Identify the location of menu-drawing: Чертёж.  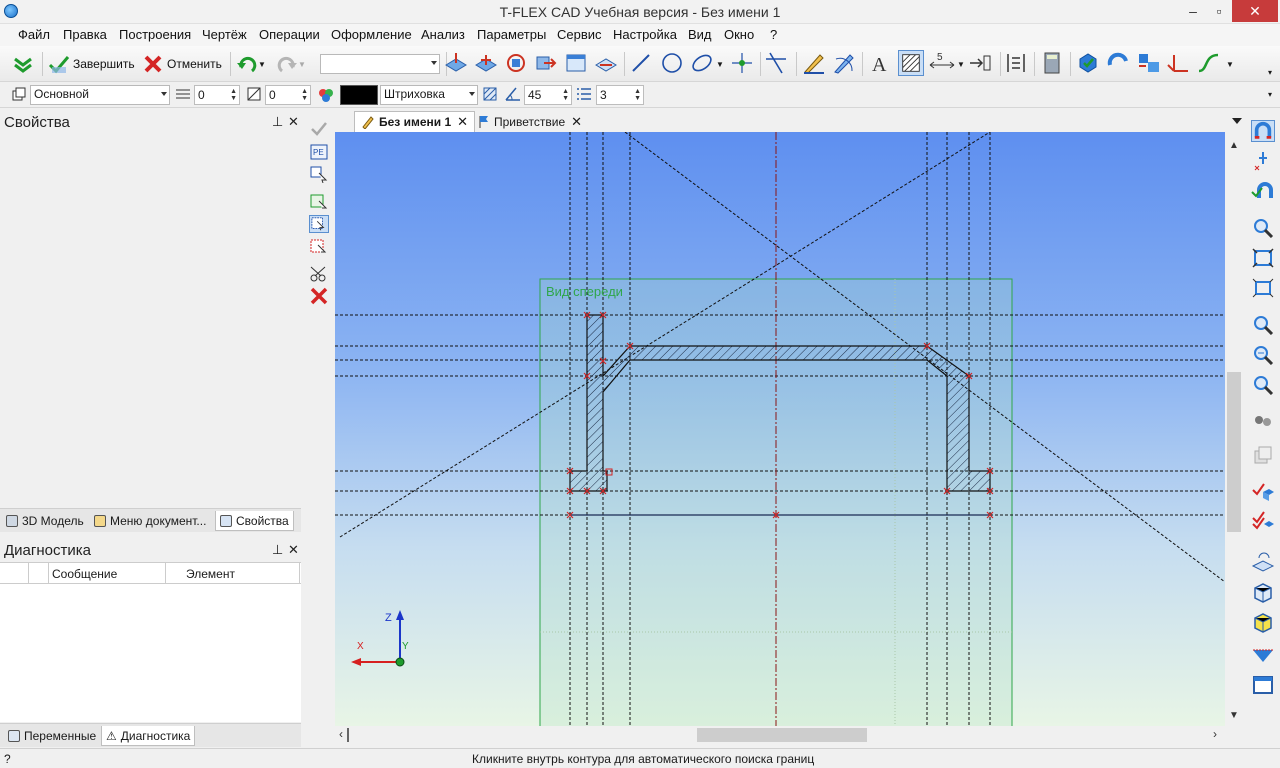
(224, 34).